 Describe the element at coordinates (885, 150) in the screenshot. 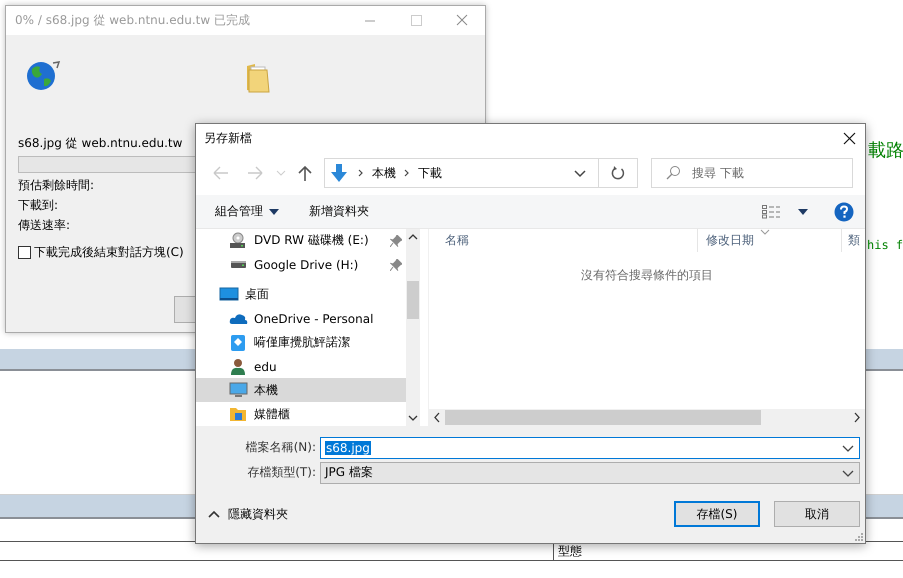

I see `code-text: 載路` at that location.